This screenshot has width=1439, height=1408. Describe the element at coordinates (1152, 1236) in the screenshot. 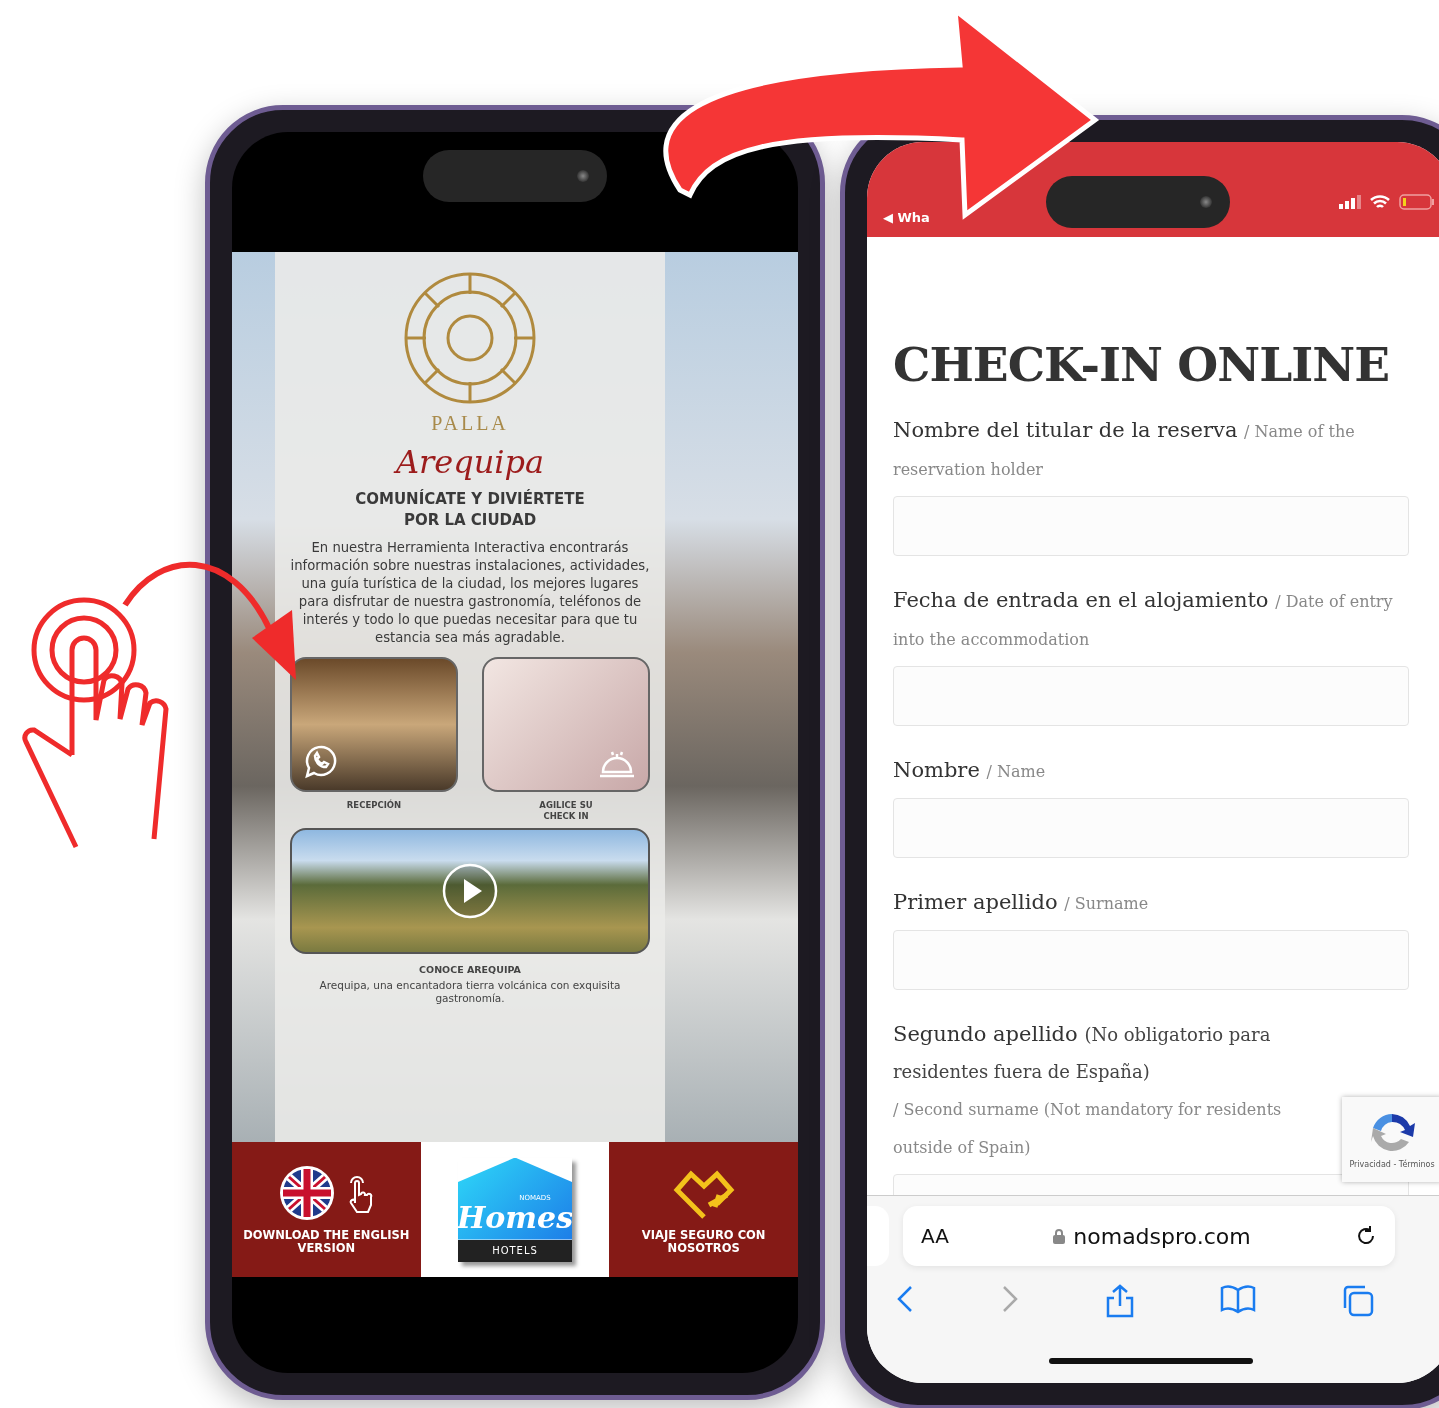

I see `url-text: nomadspro.com` at that location.